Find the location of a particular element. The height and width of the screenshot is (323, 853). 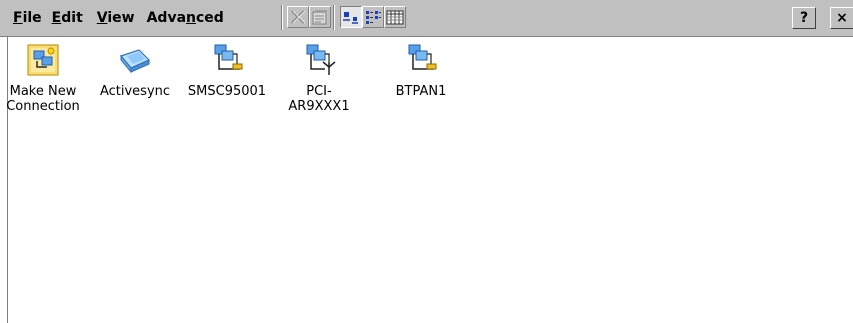

wireless-network-icon is located at coordinates (321, 59).